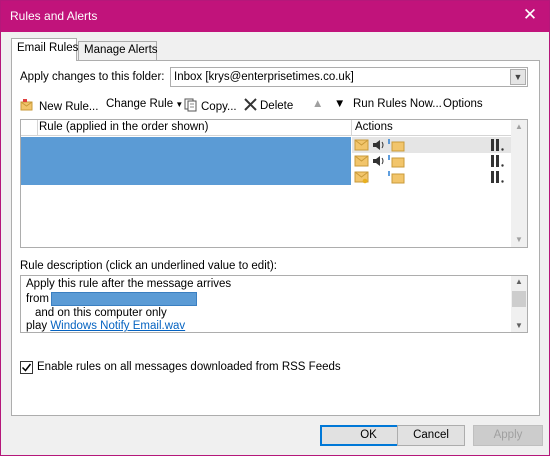 The height and width of the screenshot is (456, 550). Describe the element at coordinates (140, 104) in the screenshot. I see `change-rule-label: Change Rule` at that location.